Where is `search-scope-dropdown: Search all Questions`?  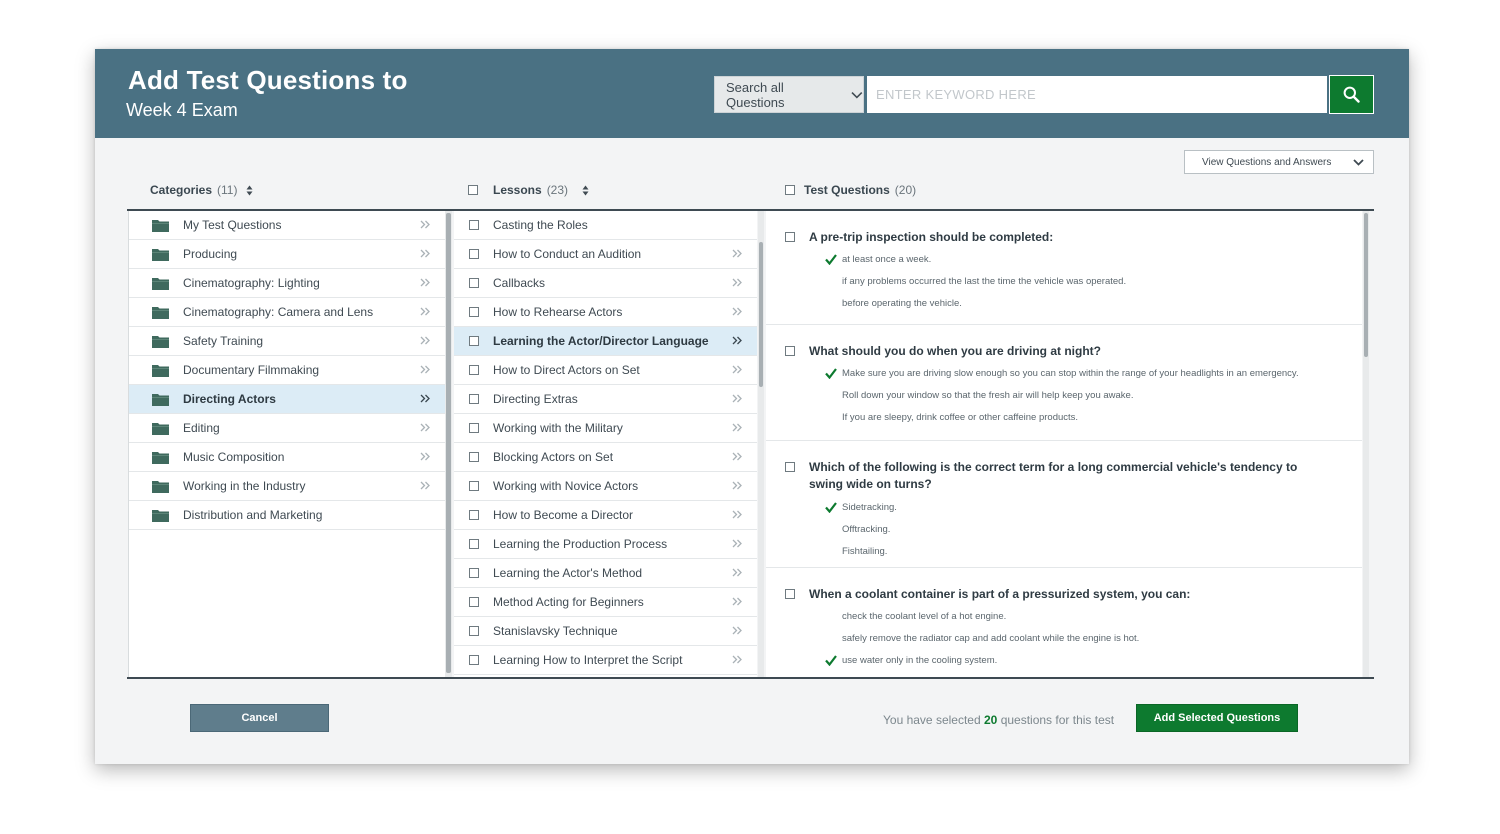
search-scope-dropdown: Search all Questions is located at coordinates (789, 94).